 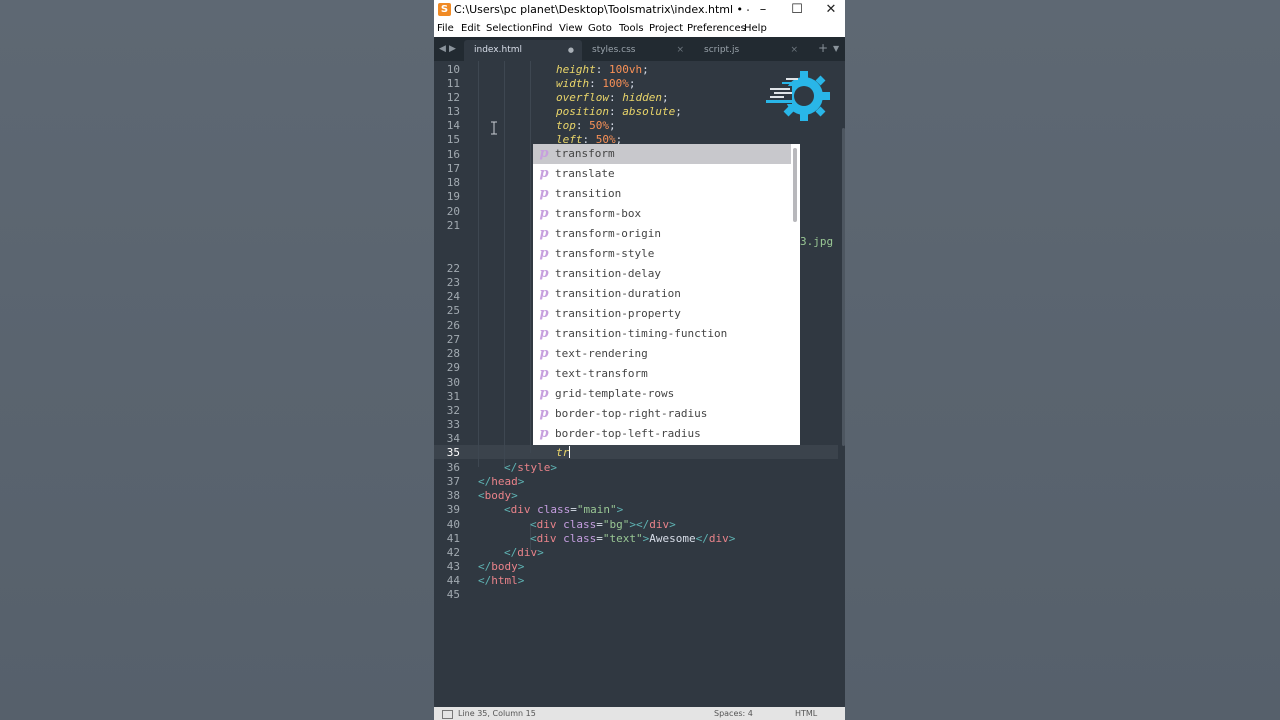 I want to click on autocomplete-label: transition-delay, so click(x=608, y=273).